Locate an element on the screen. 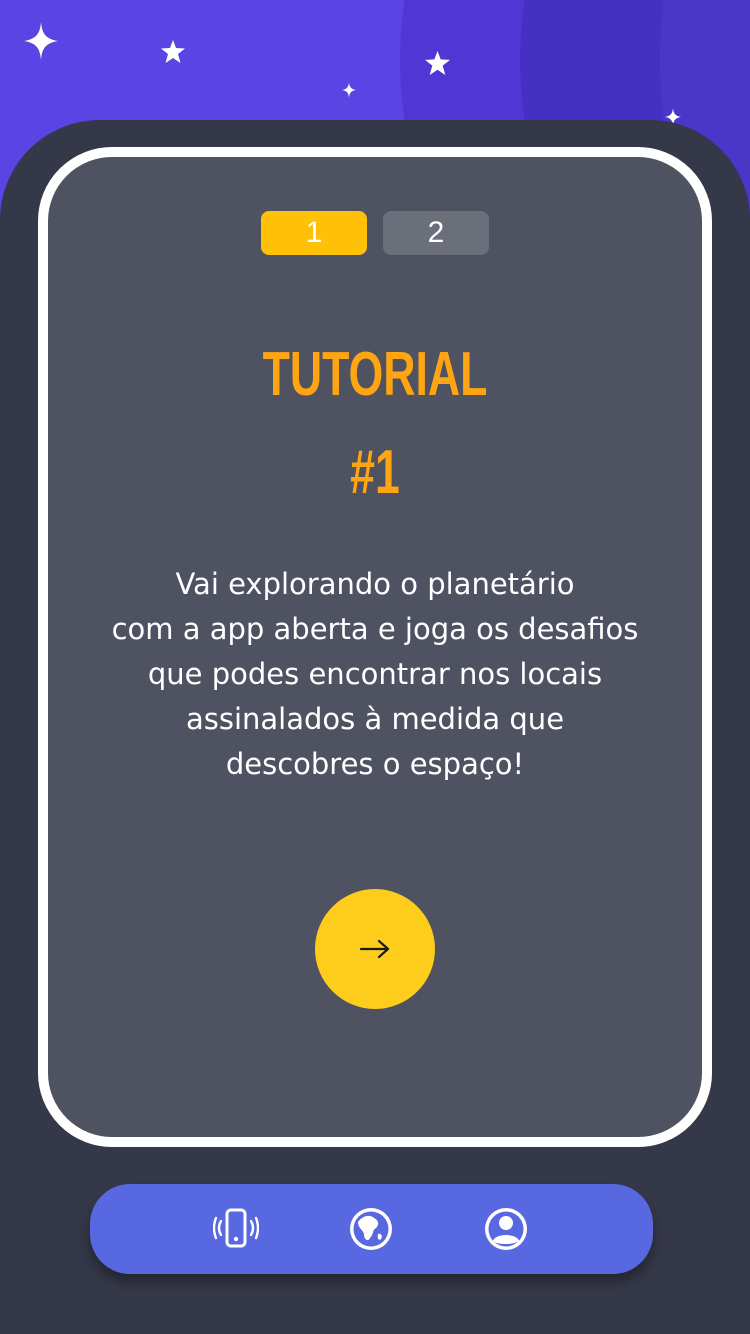  description-line: assinalados à medida que is located at coordinates (375, 719).